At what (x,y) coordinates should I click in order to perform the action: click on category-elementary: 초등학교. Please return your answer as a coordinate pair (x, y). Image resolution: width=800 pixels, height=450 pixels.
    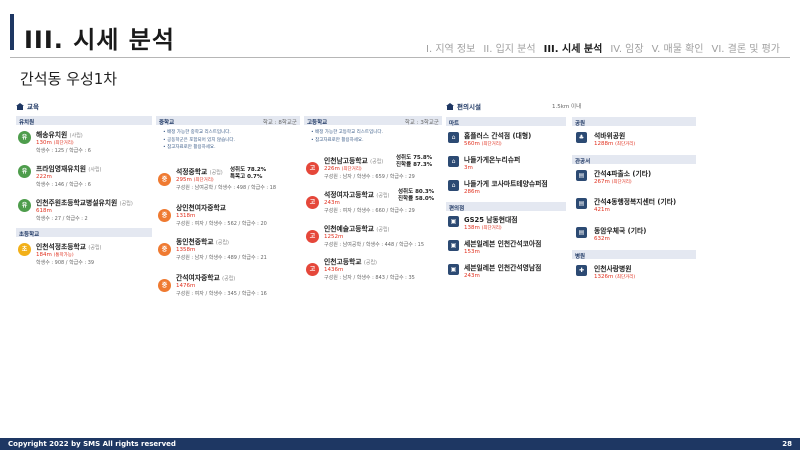
    Looking at the image, I should click on (84, 233).